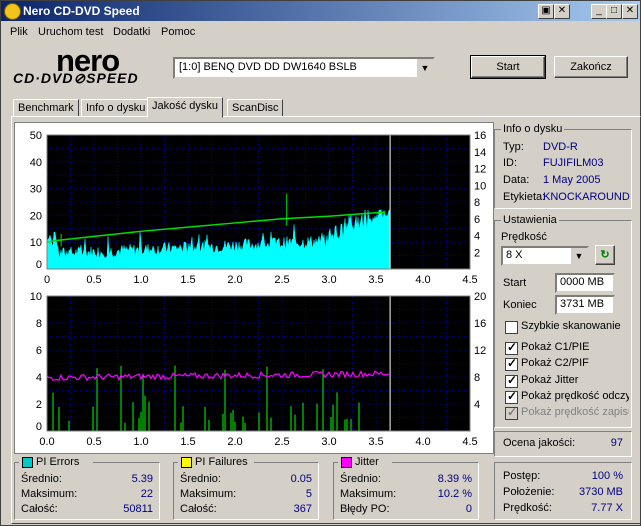  What do you see at coordinates (302, 509) in the screenshot?
I see `pi-failures-total-value: 367` at bounding box center [302, 509].